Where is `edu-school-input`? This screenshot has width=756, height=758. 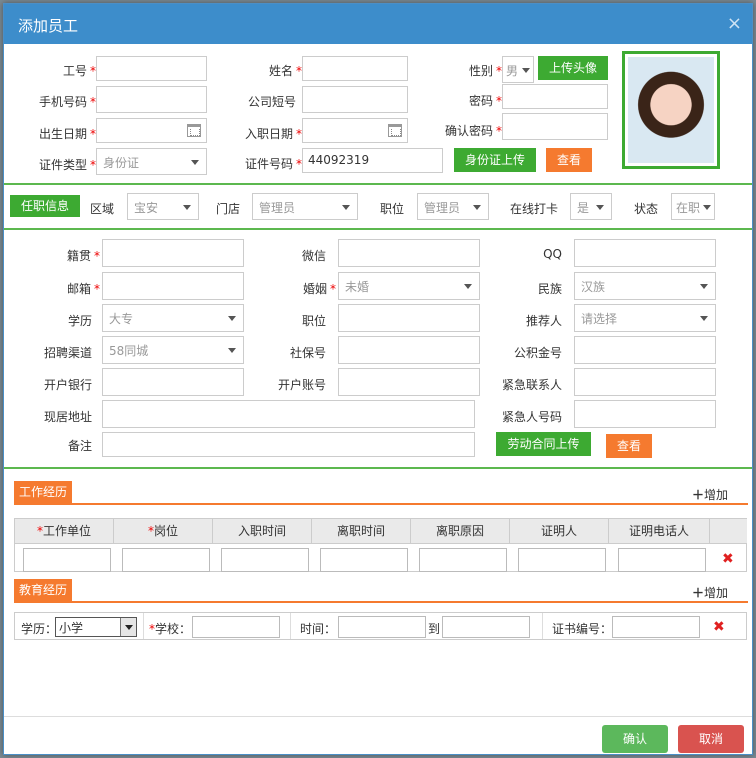
edu-school-input is located at coordinates (236, 627).